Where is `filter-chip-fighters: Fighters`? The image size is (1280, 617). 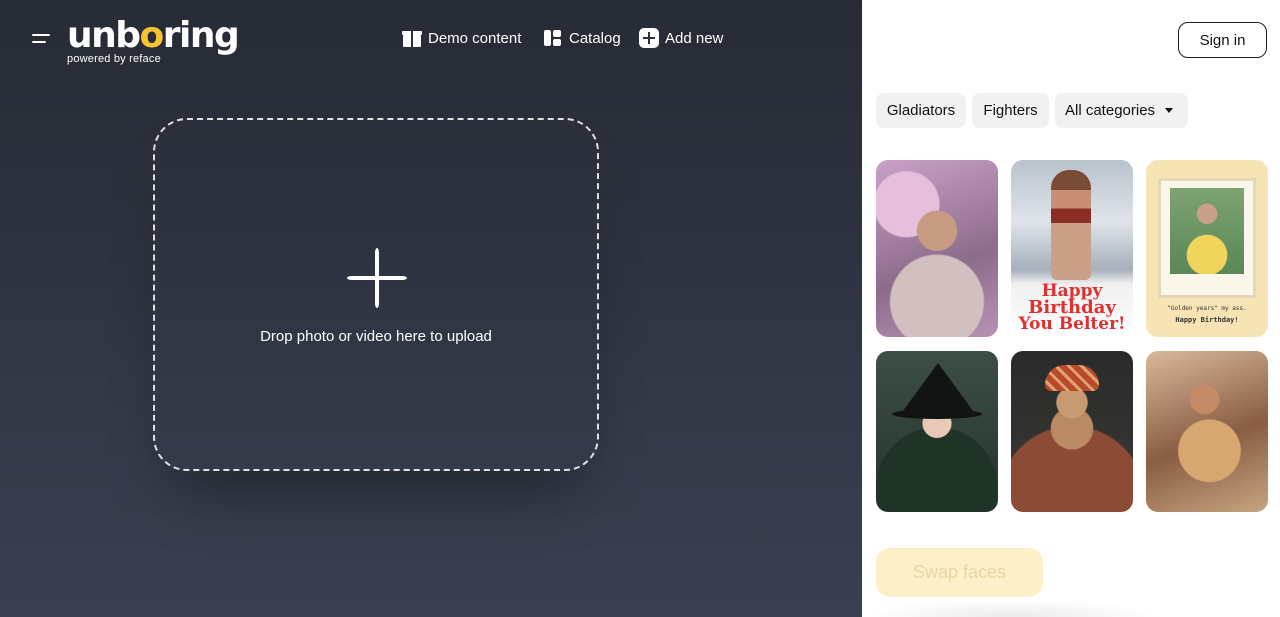
filter-chip-fighters: Fighters is located at coordinates (1010, 110).